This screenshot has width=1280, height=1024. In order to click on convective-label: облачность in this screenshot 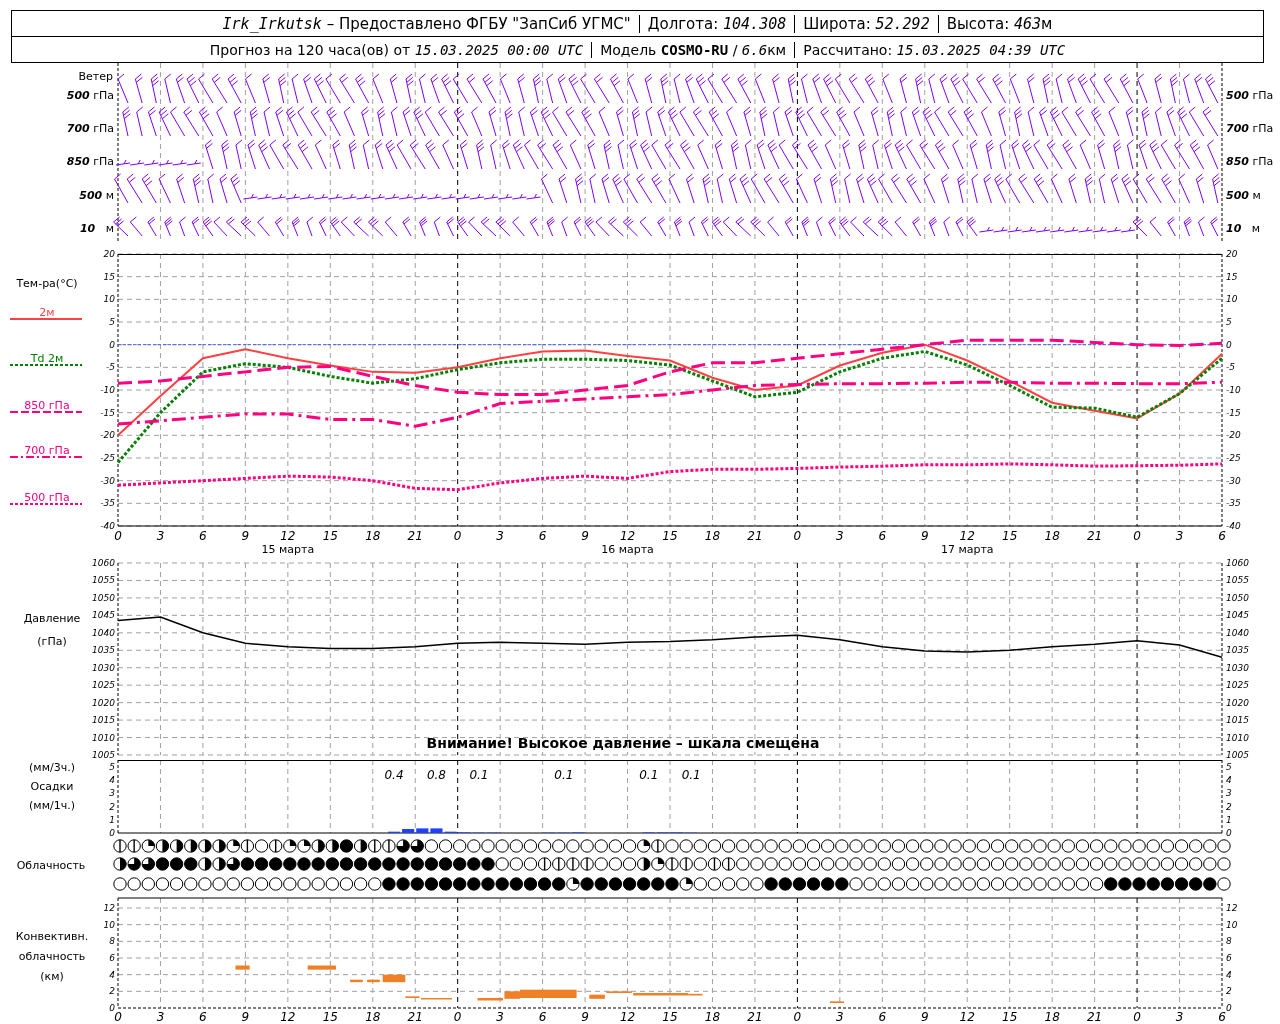, I will do `click(52, 956)`.